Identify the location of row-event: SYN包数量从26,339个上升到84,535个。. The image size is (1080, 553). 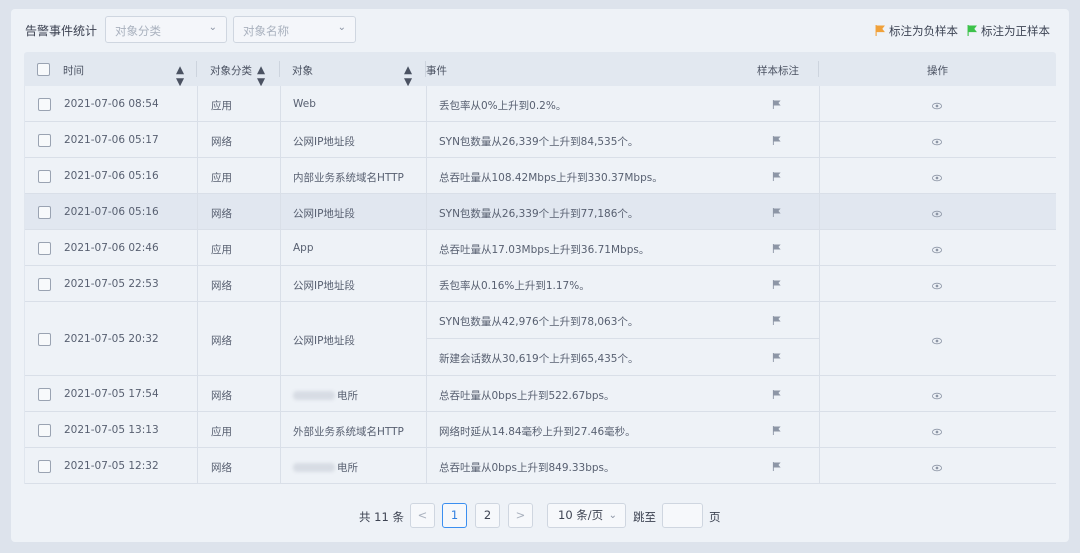
(539, 142).